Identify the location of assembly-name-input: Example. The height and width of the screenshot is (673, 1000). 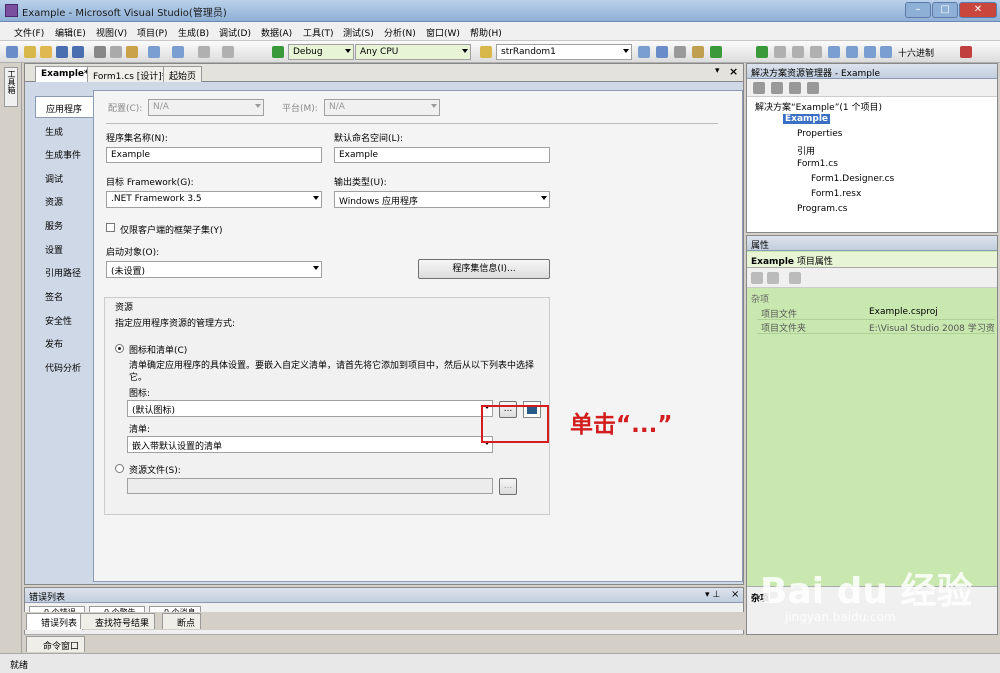
(214, 155).